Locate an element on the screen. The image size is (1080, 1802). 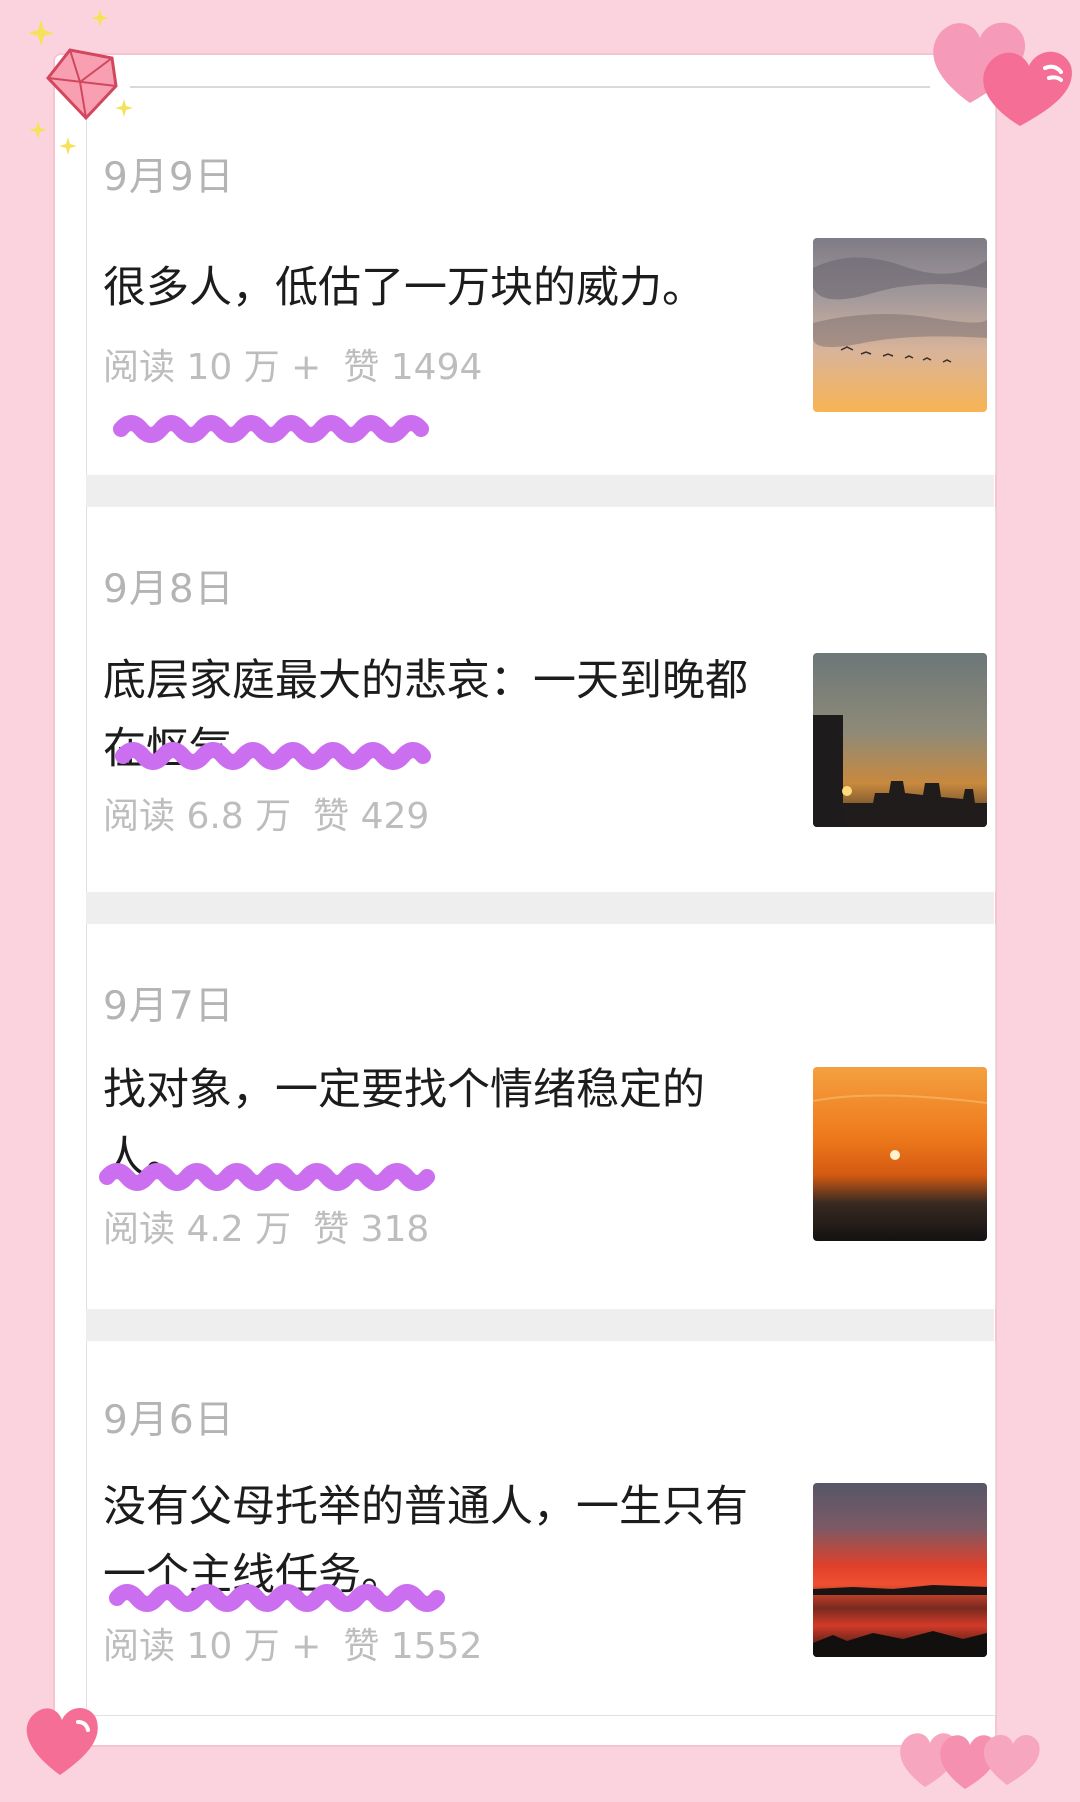
article-date: 9月6日 is located at coordinates (169, 1420).